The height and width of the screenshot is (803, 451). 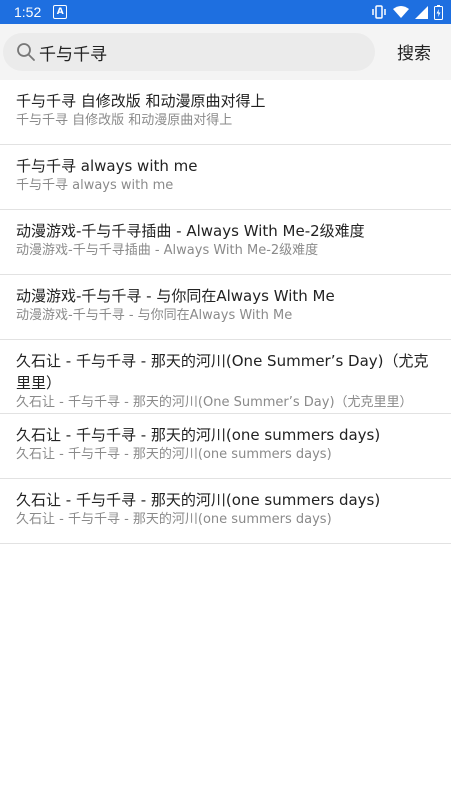 What do you see at coordinates (141, 101) in the screenshot?
I see `result-title: 千与千寻 自修改版 和动漫原曲对得上` at bounding box center [141, 101].